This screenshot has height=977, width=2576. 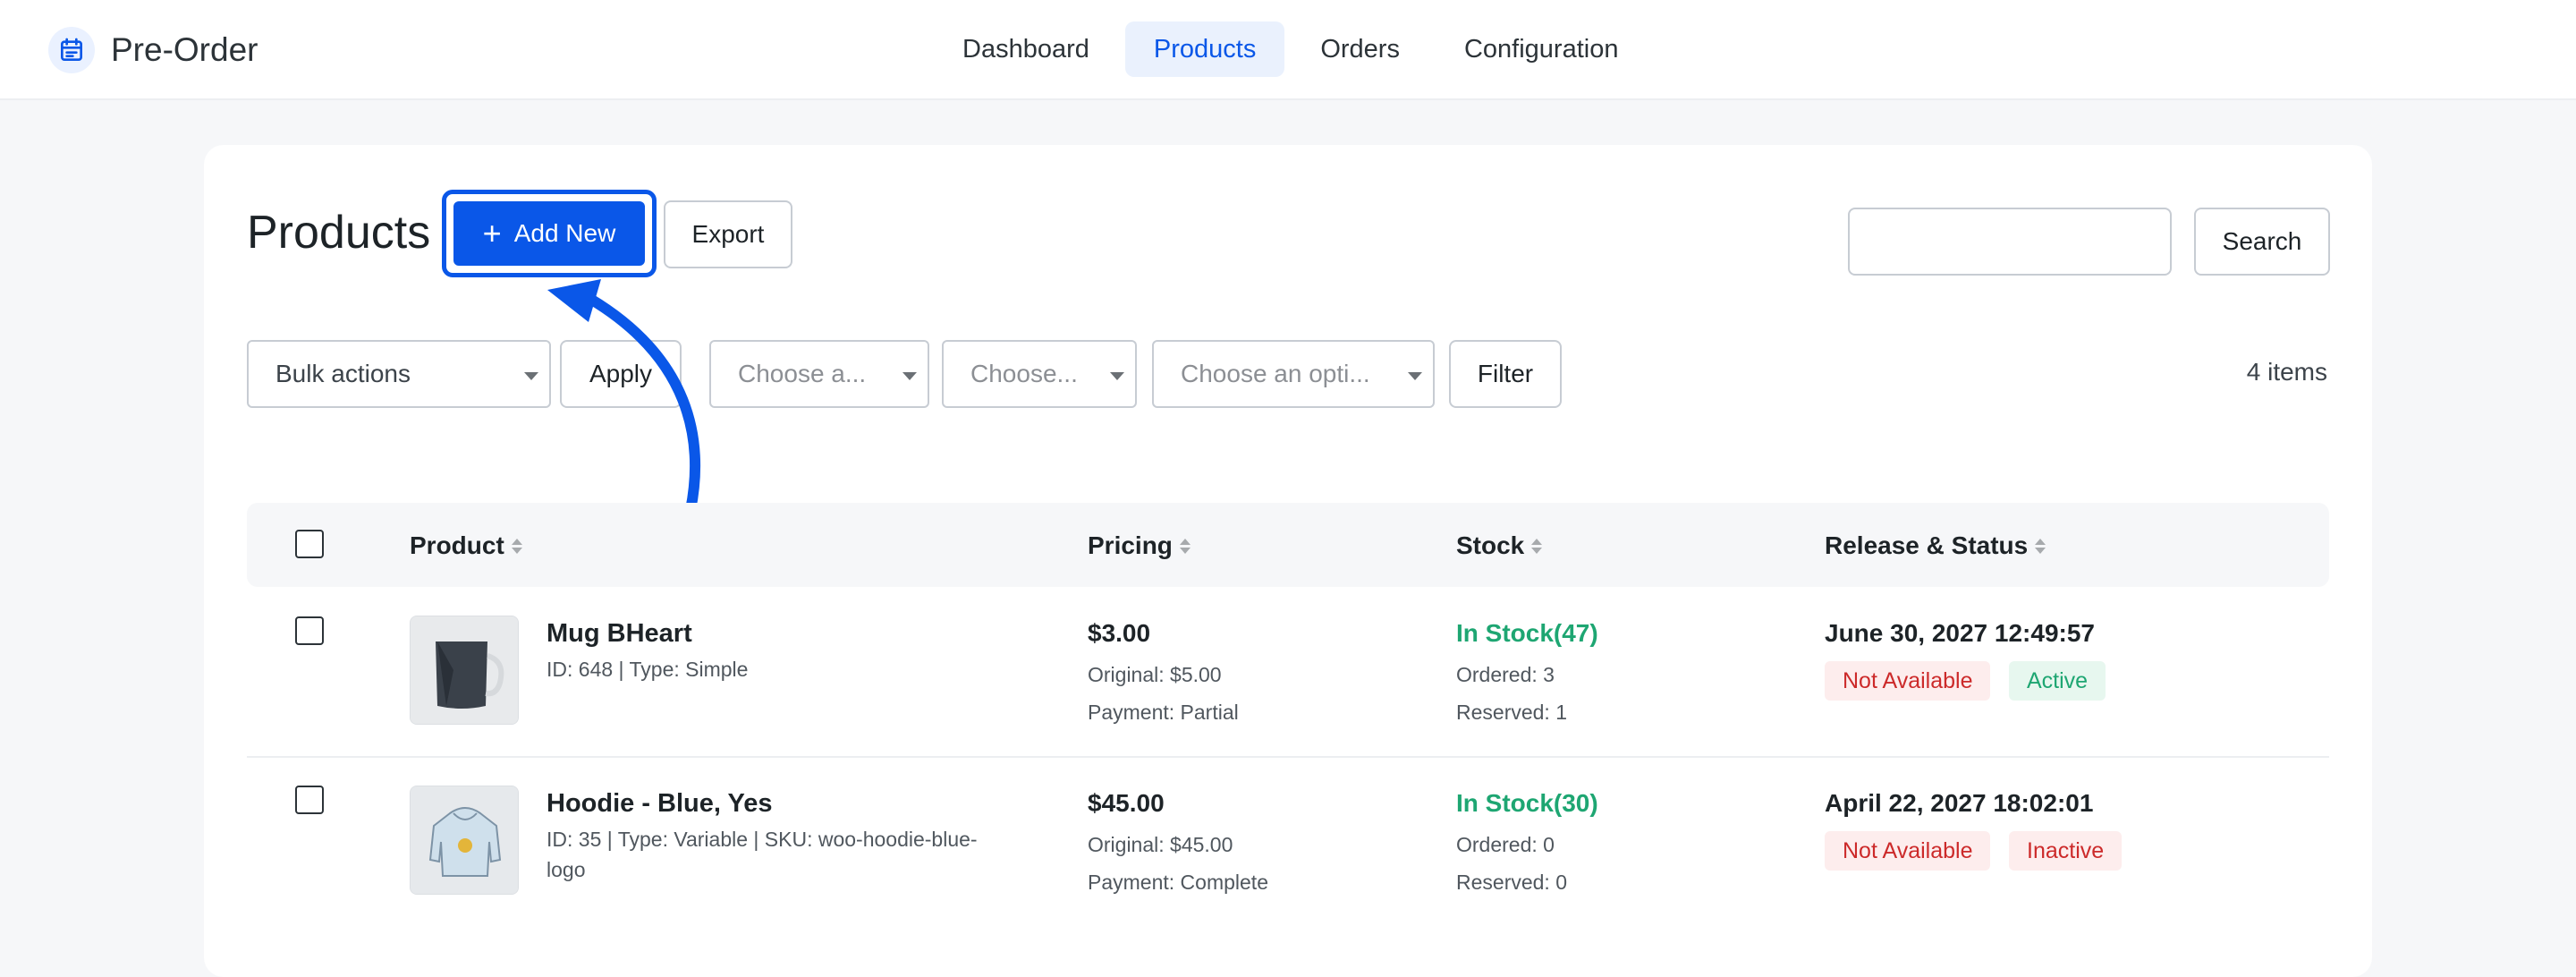 I want to click on column-header-pricing: Pricing, so click(x=1139, y=545).